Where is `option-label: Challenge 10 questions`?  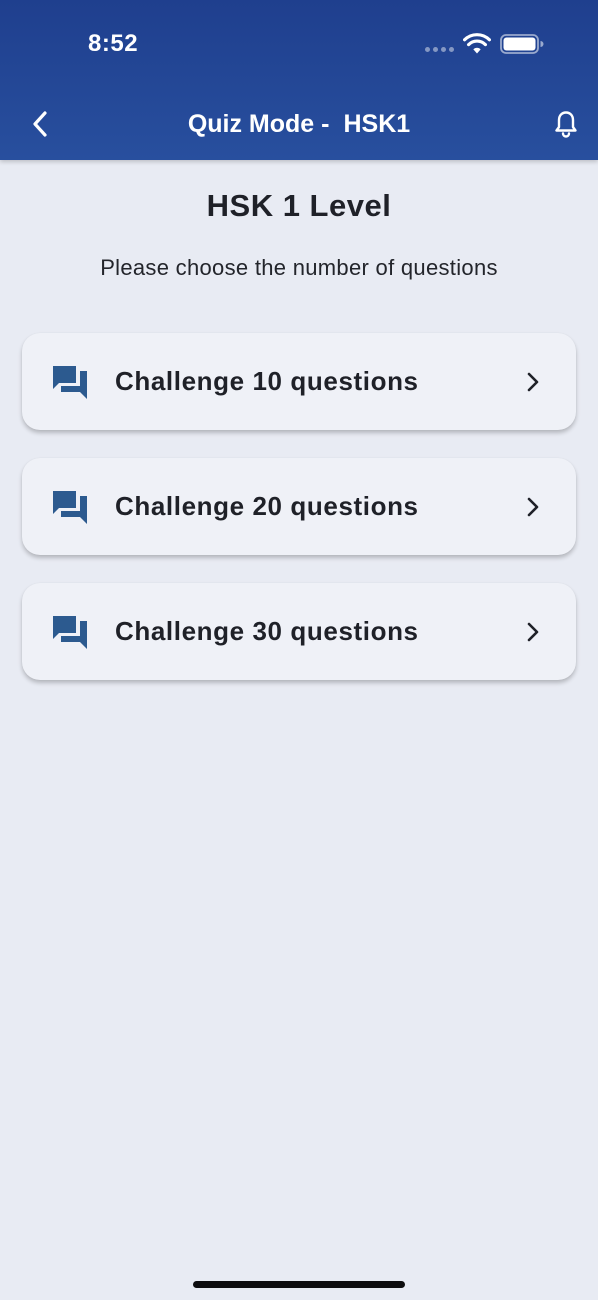 option-label: Challenge 10 questions is located at coordinates (267, 381).